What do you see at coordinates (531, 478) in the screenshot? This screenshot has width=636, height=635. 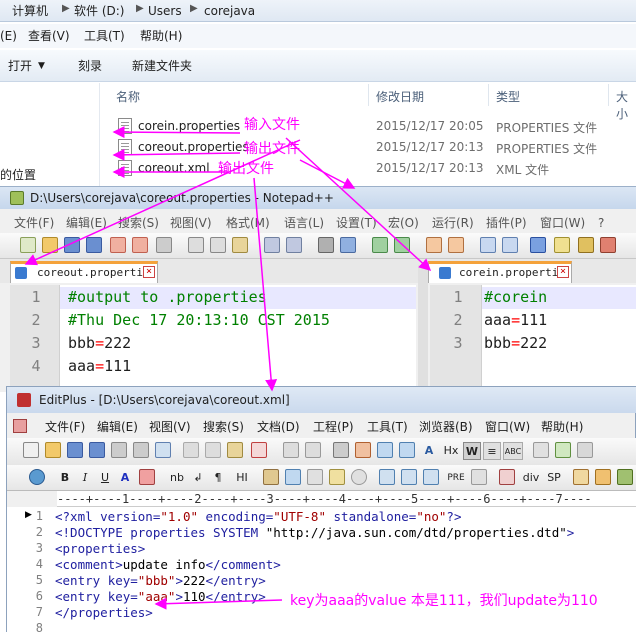 I see `div-button: div` at bounding box center [531, 478].